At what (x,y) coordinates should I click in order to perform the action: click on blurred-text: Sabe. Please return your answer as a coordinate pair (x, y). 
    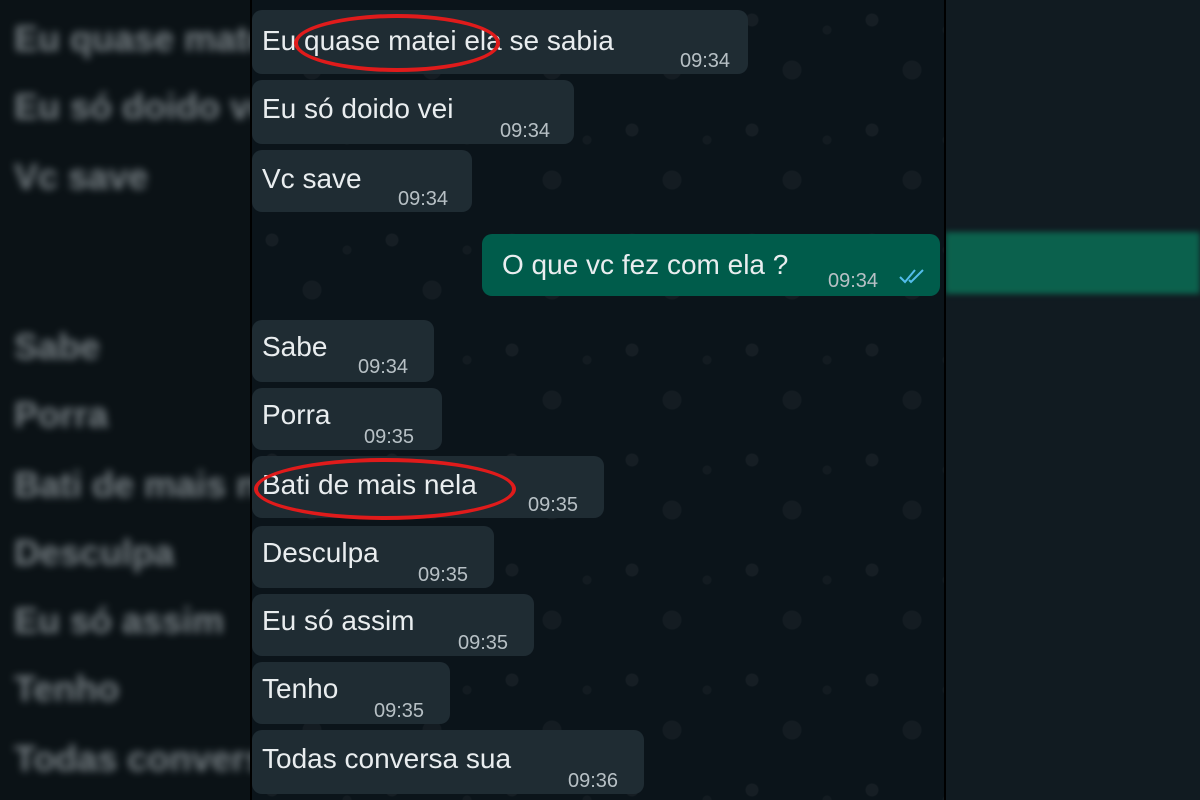
    Looking at the image, I should click on (57, 346).